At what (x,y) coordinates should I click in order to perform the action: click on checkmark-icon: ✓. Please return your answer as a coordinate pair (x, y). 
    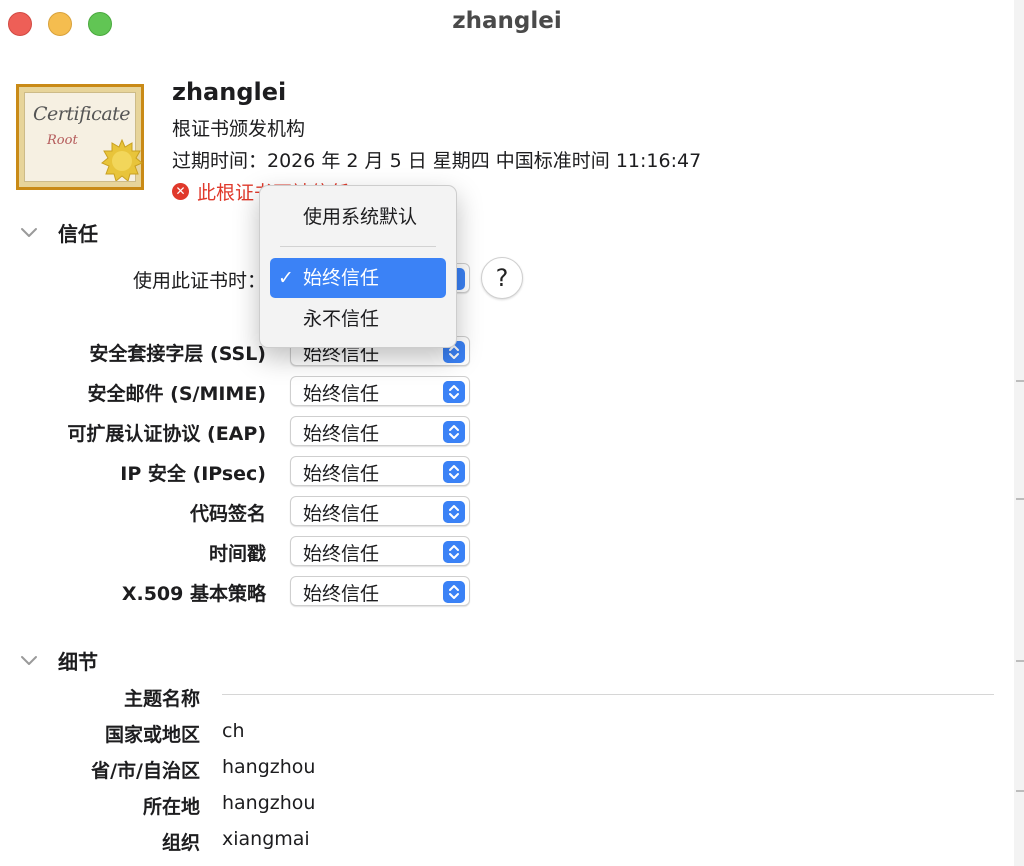
    Looking at the image, I should click on (286, 278).